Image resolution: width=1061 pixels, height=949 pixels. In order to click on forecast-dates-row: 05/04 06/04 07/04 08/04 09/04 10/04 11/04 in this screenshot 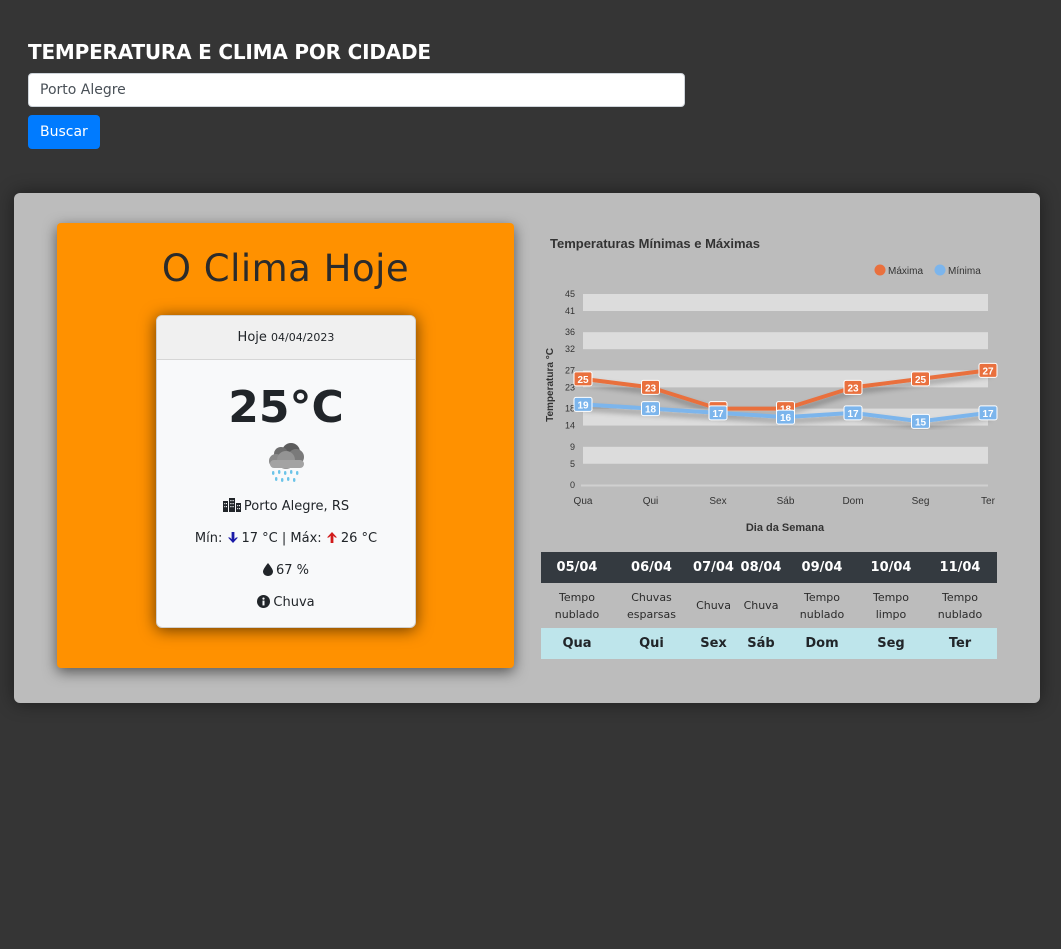, I will do `click(769, 567)`.